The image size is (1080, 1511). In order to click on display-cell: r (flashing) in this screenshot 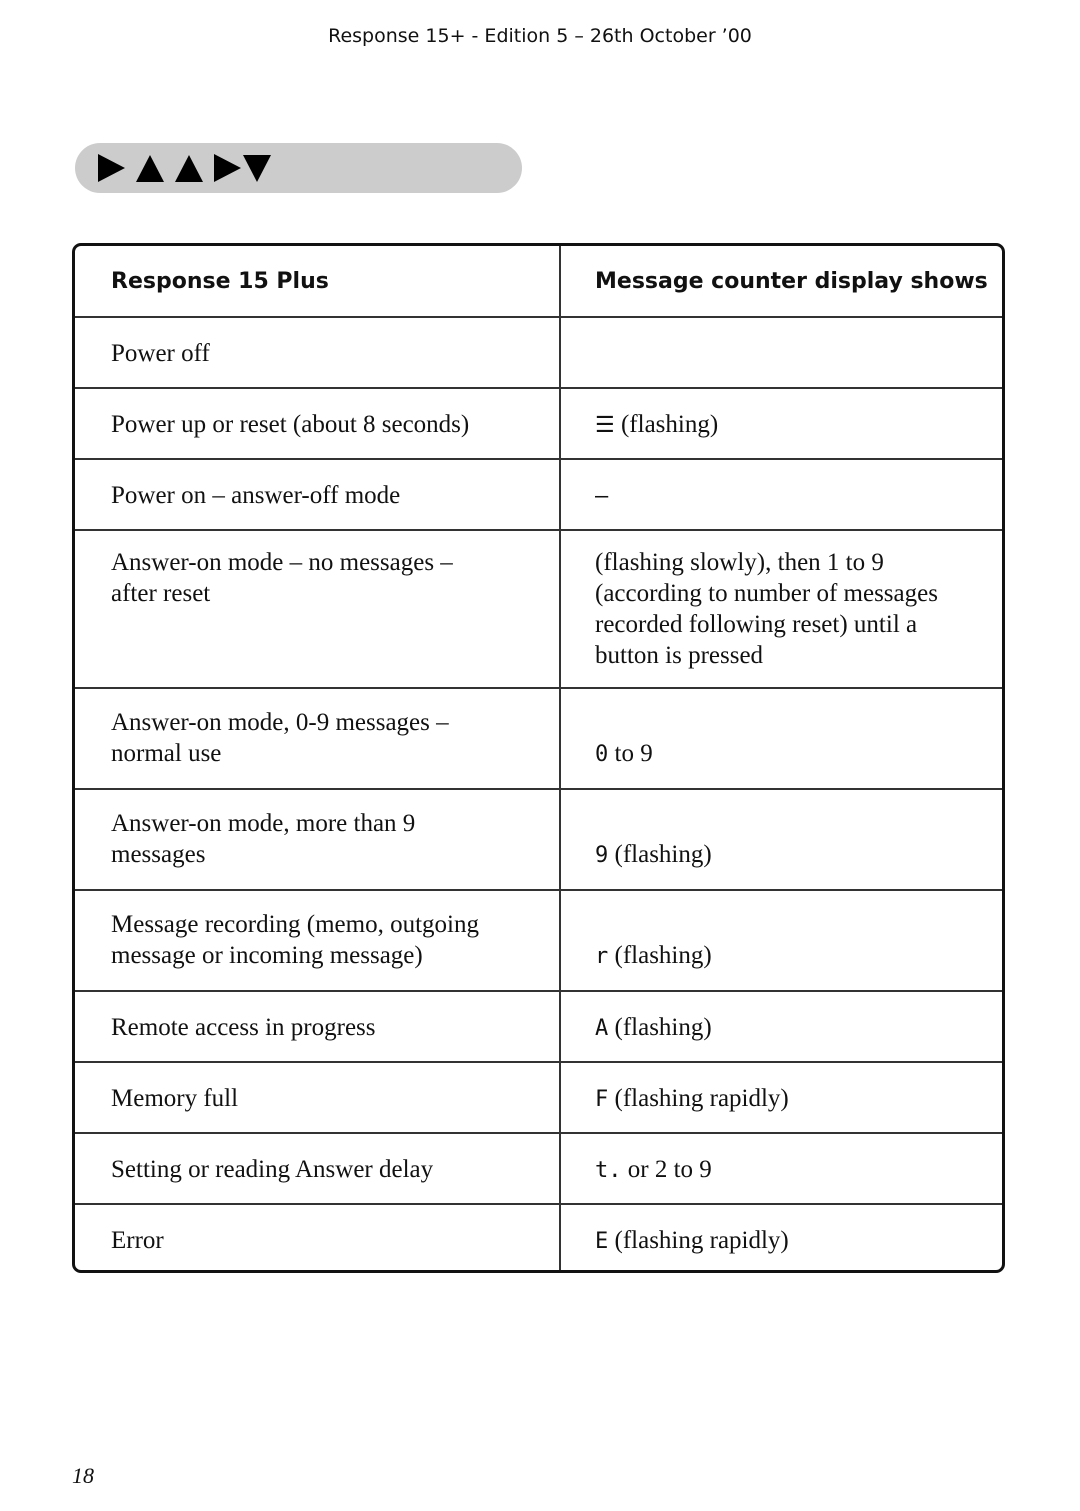, I will do `click(781, 941)`.